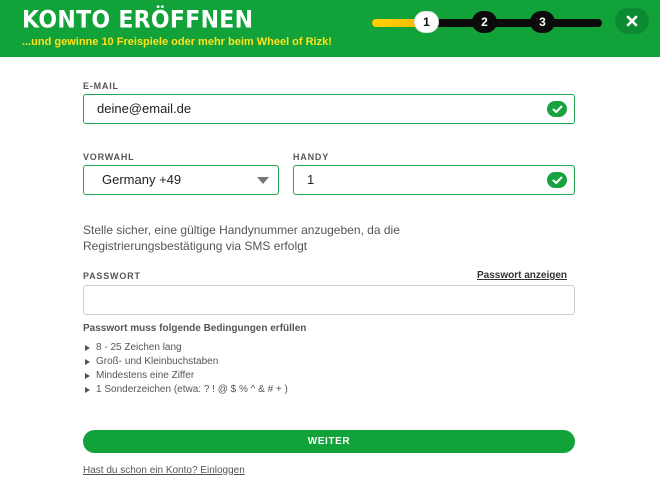  I want to click on continue-button: WEITER, so click(329, 441).